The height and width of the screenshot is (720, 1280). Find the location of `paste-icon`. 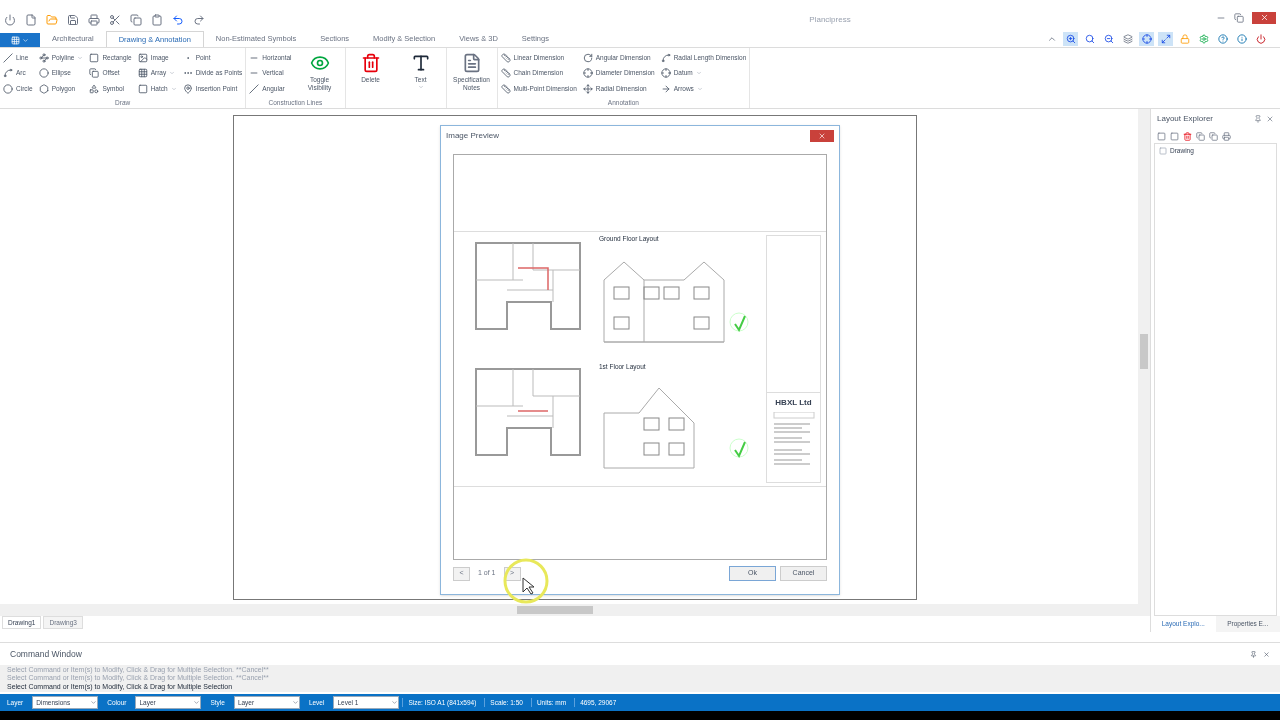

paste-icon is located at coordinates (157, 19).